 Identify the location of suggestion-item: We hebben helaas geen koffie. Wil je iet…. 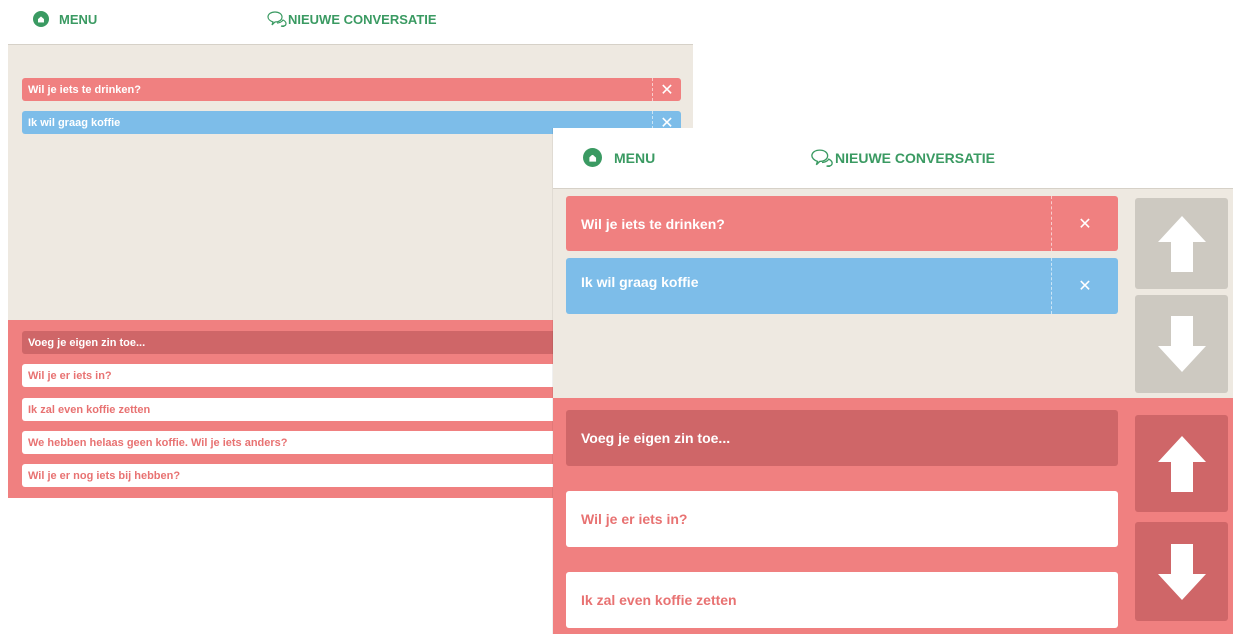
(322, 442).